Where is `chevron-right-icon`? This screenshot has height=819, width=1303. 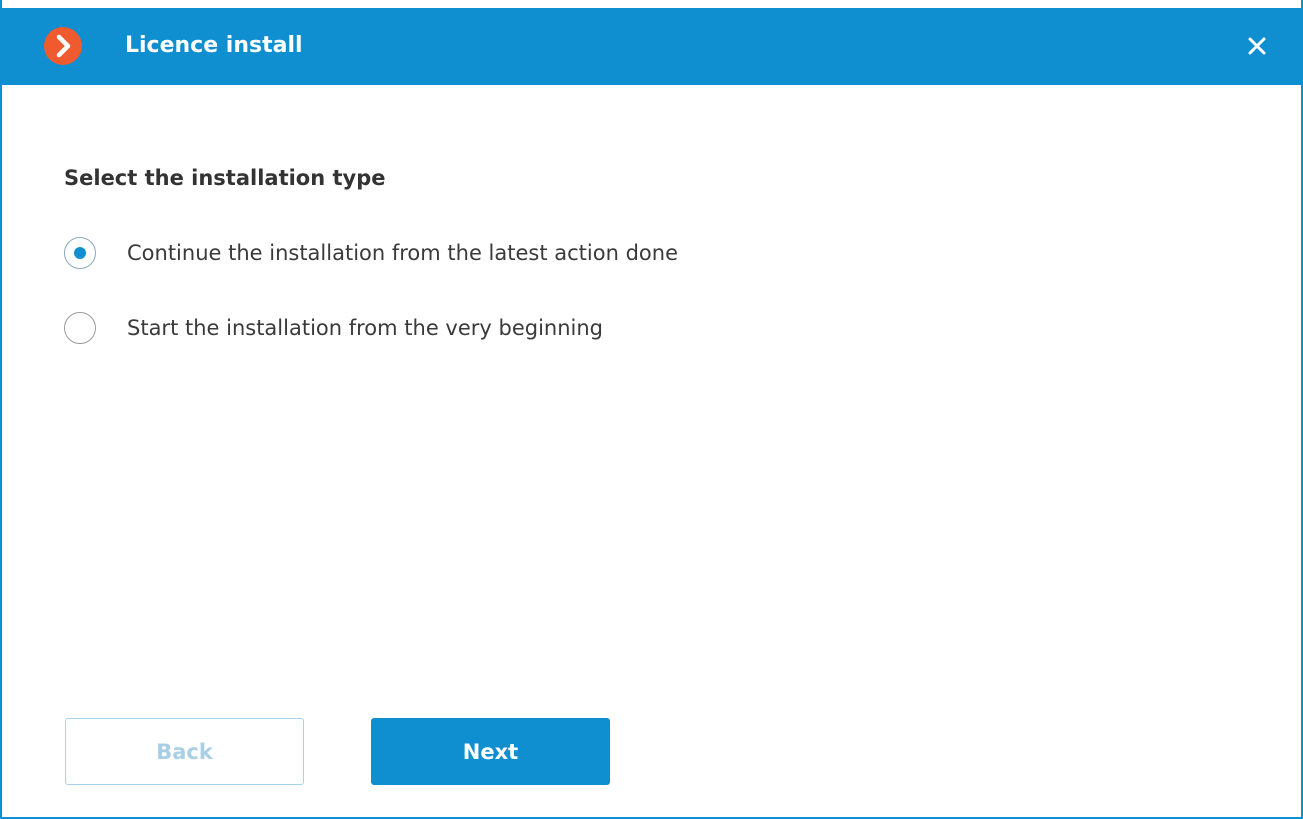
chevron-right-icon is located at coordinates (63, 46).